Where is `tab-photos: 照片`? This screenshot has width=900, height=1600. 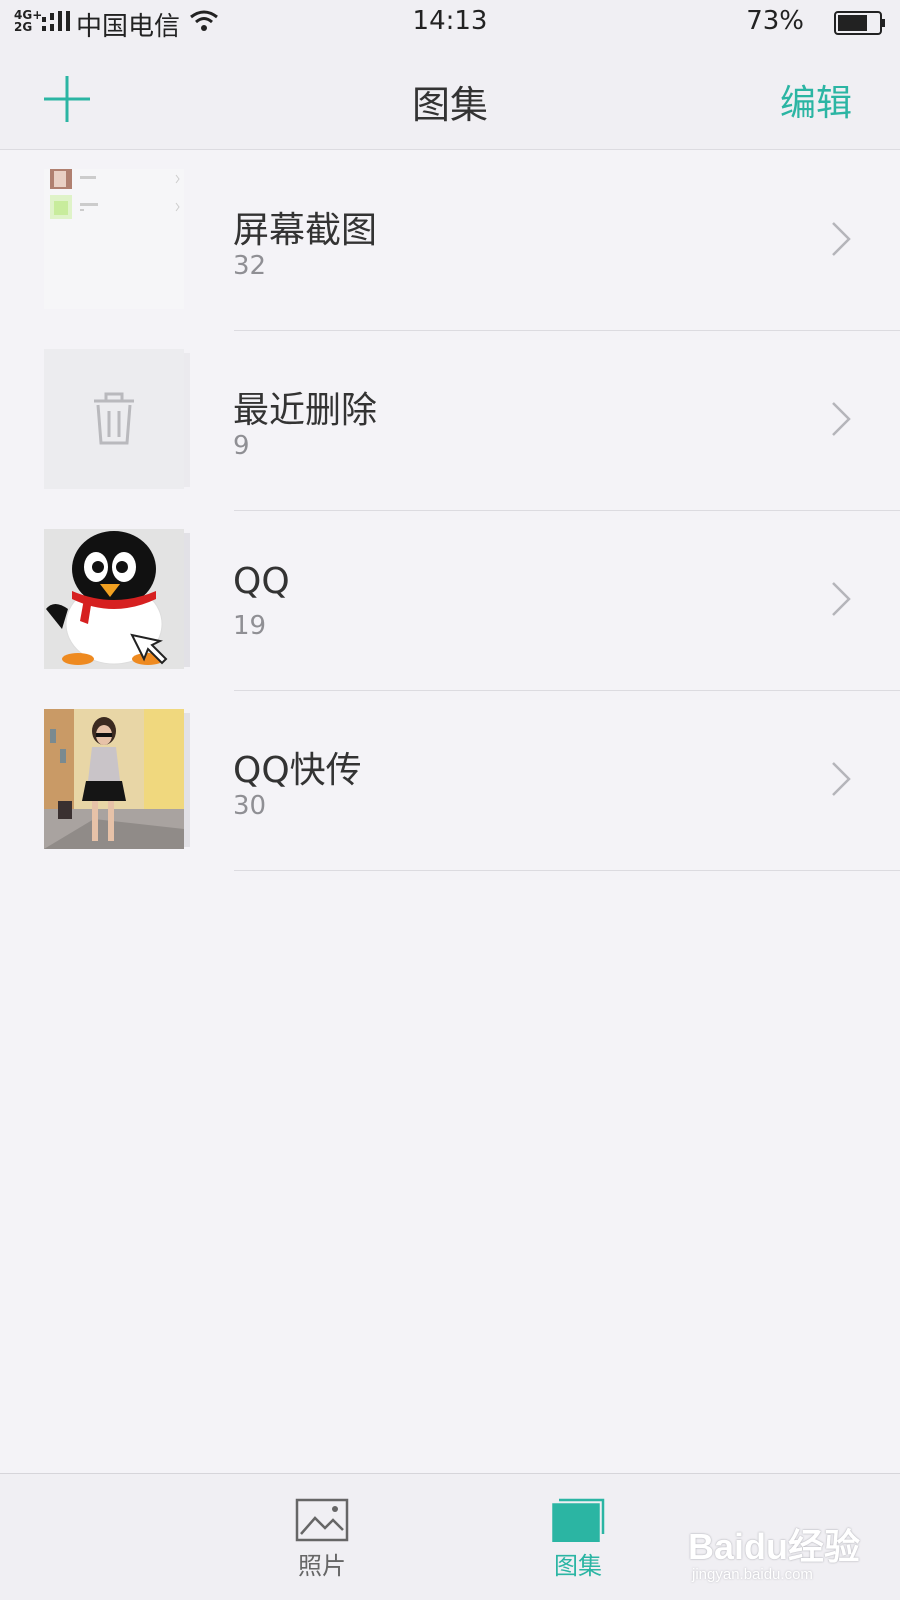
tab-photos: 照片 is located at coordinates (322, 1539).